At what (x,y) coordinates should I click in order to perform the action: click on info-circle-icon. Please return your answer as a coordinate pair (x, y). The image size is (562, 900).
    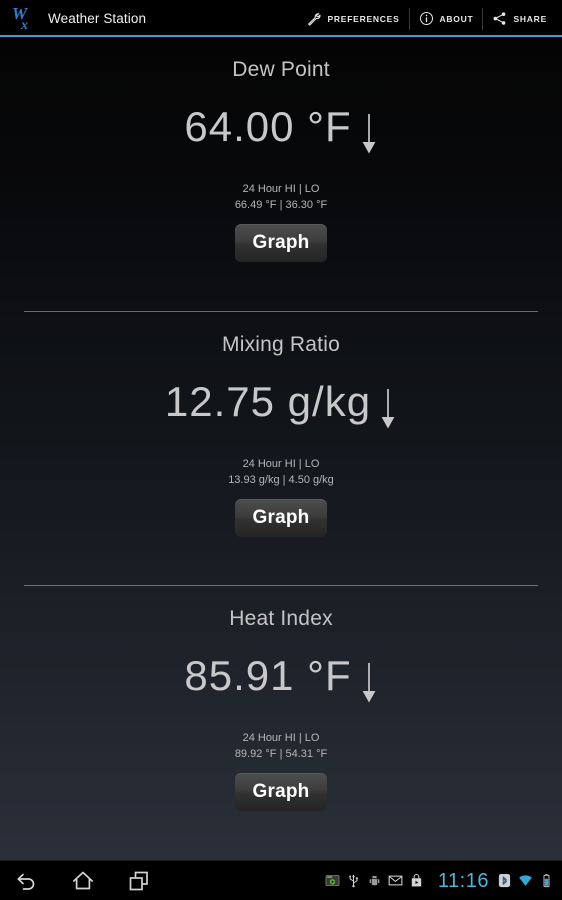
    Looking at the image, I should click on (426, 18).